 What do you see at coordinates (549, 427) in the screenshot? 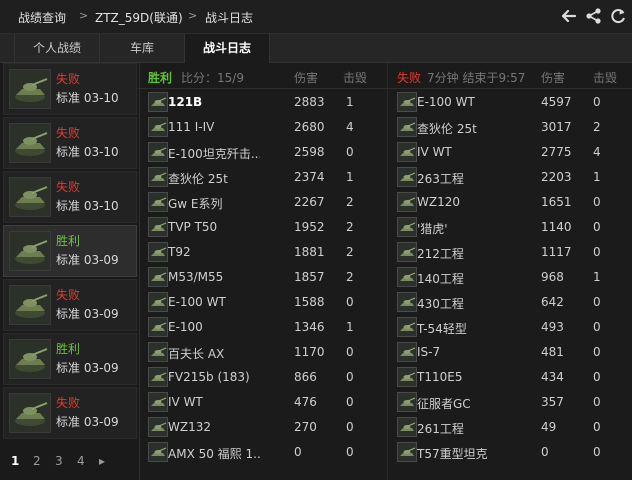
I see `damage-value: 49` at bounding box center [549, 427].